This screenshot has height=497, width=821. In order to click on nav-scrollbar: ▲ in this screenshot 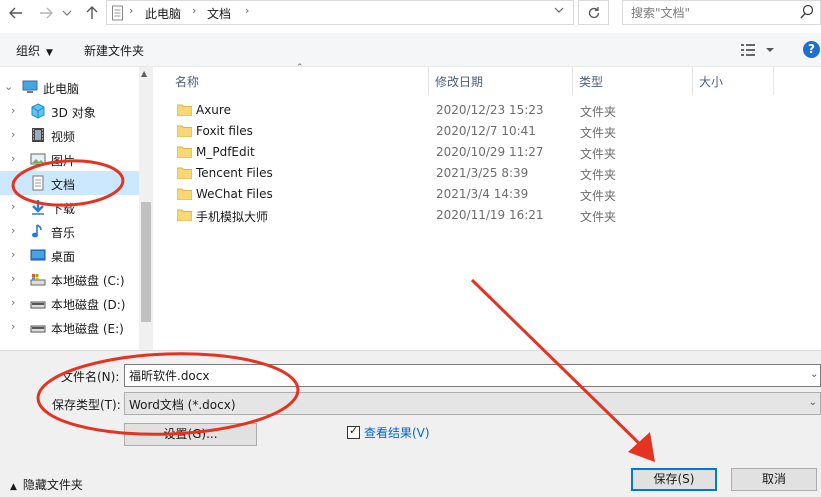, I will do `click(146, 208)`.